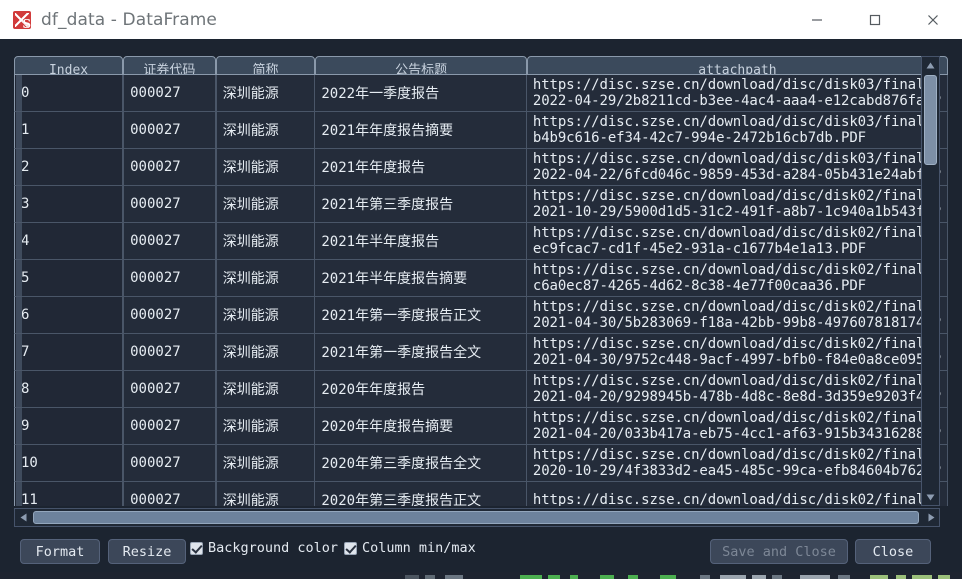 The height and width of the screenshot is (579, 962). I want to click on column-header-code: 证券代码, so click(169, 65).